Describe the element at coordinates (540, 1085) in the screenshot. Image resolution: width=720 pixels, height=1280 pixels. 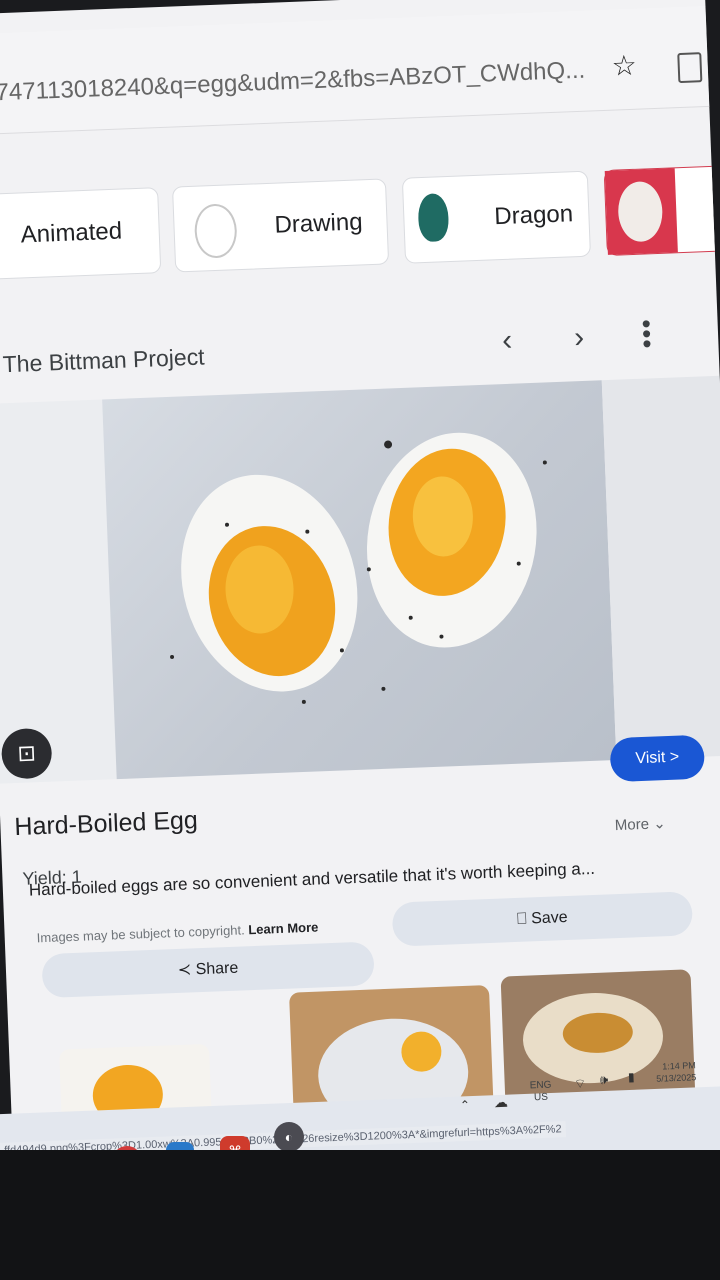
I see `language-code: ENG` at that location.